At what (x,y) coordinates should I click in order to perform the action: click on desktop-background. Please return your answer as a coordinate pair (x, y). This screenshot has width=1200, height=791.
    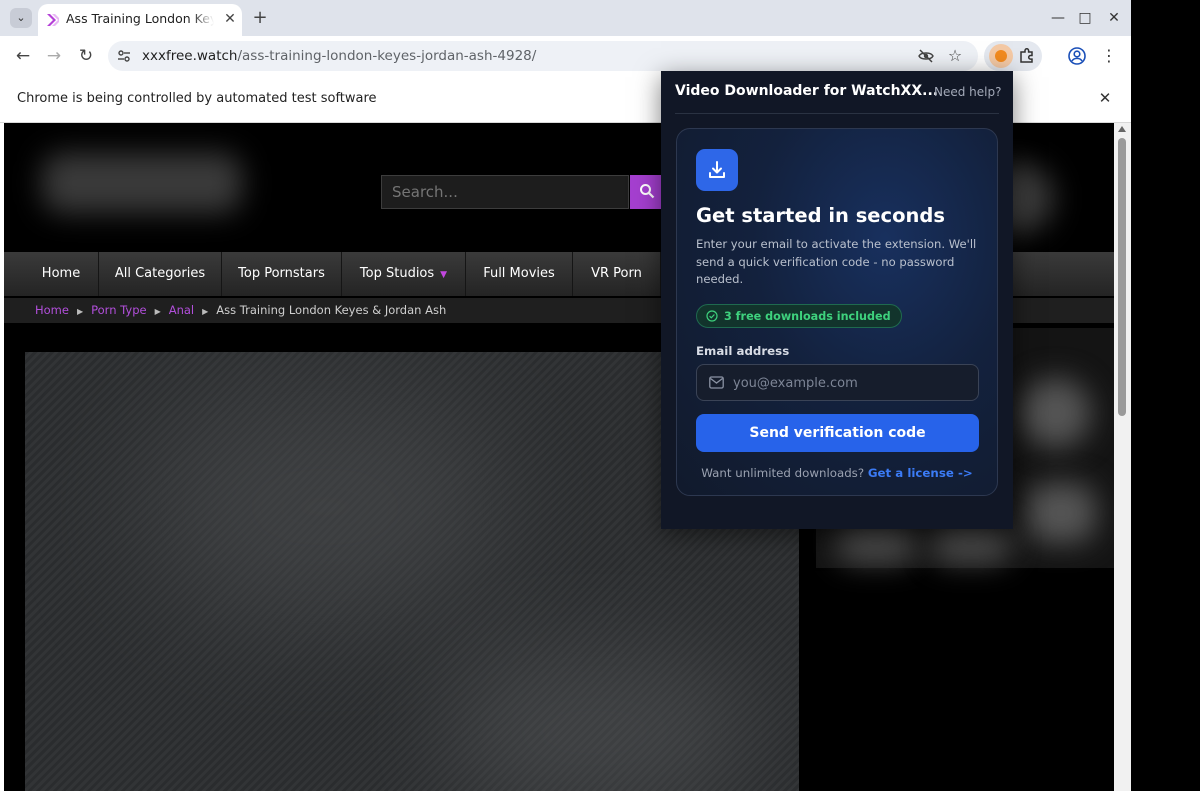
    Looking at the image, I should click on (1165, 395).